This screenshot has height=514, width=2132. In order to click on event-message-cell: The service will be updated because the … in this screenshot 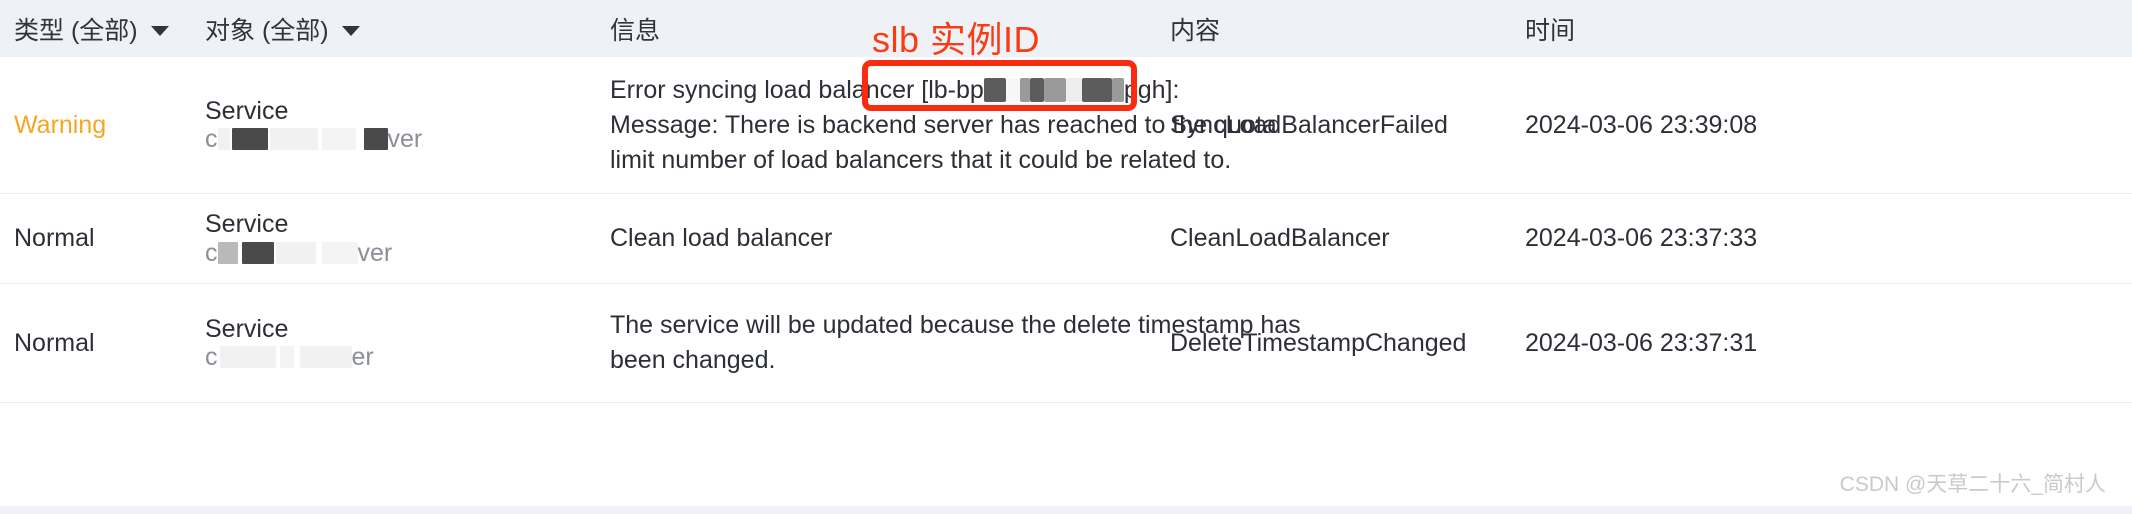, I will do `click(930, 343)`.